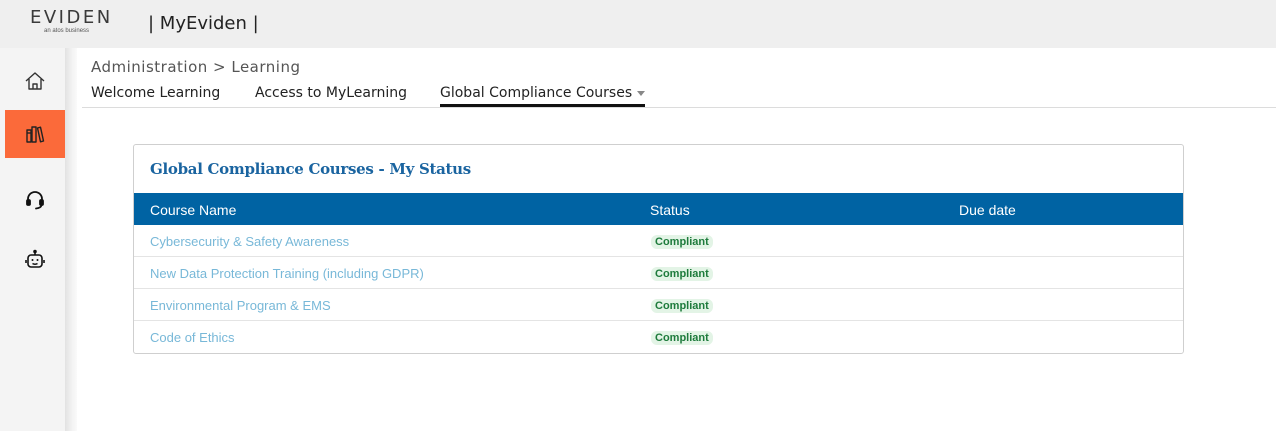 The image size is (1276, 431). Describe the element at coordinates (192, 337) in the screenshot. I see `course-link: Code of Ethics` at that location.